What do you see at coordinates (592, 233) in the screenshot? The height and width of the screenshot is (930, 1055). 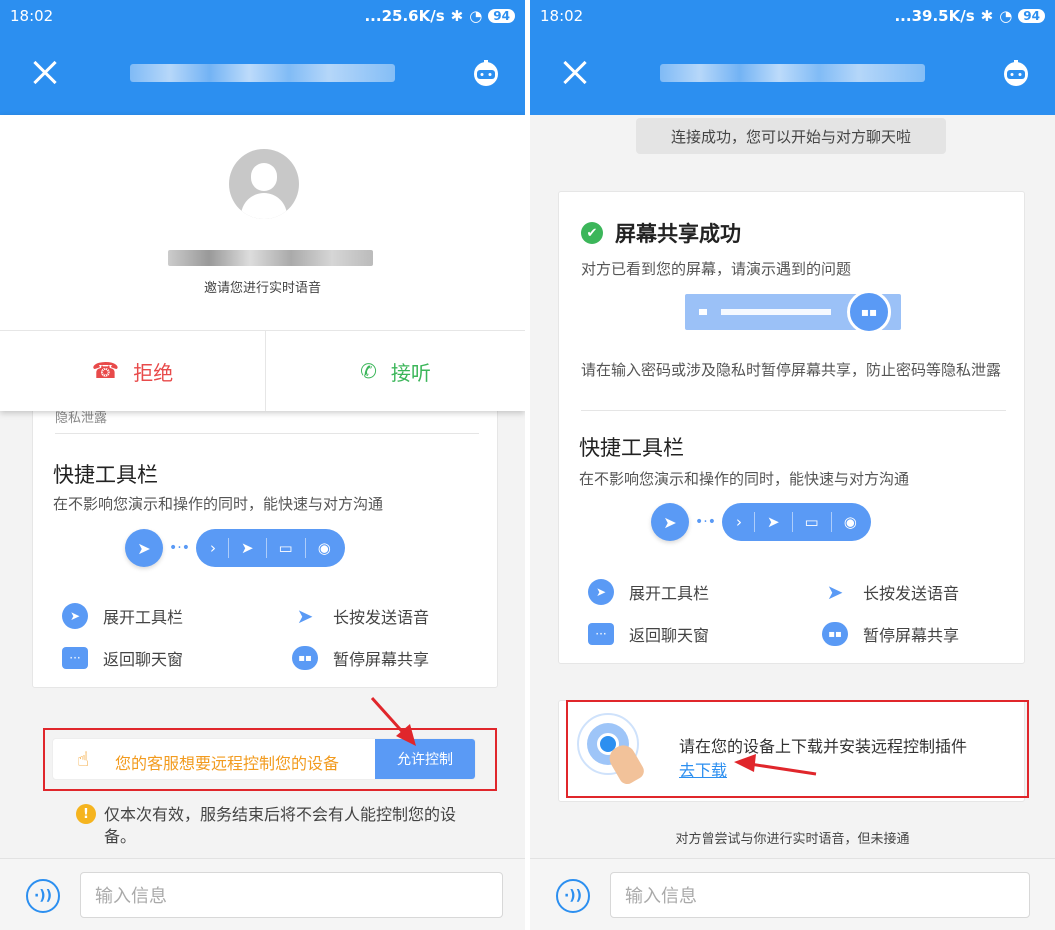 I see `check-circle-icon: ✔` at bounding box center [592, 233].